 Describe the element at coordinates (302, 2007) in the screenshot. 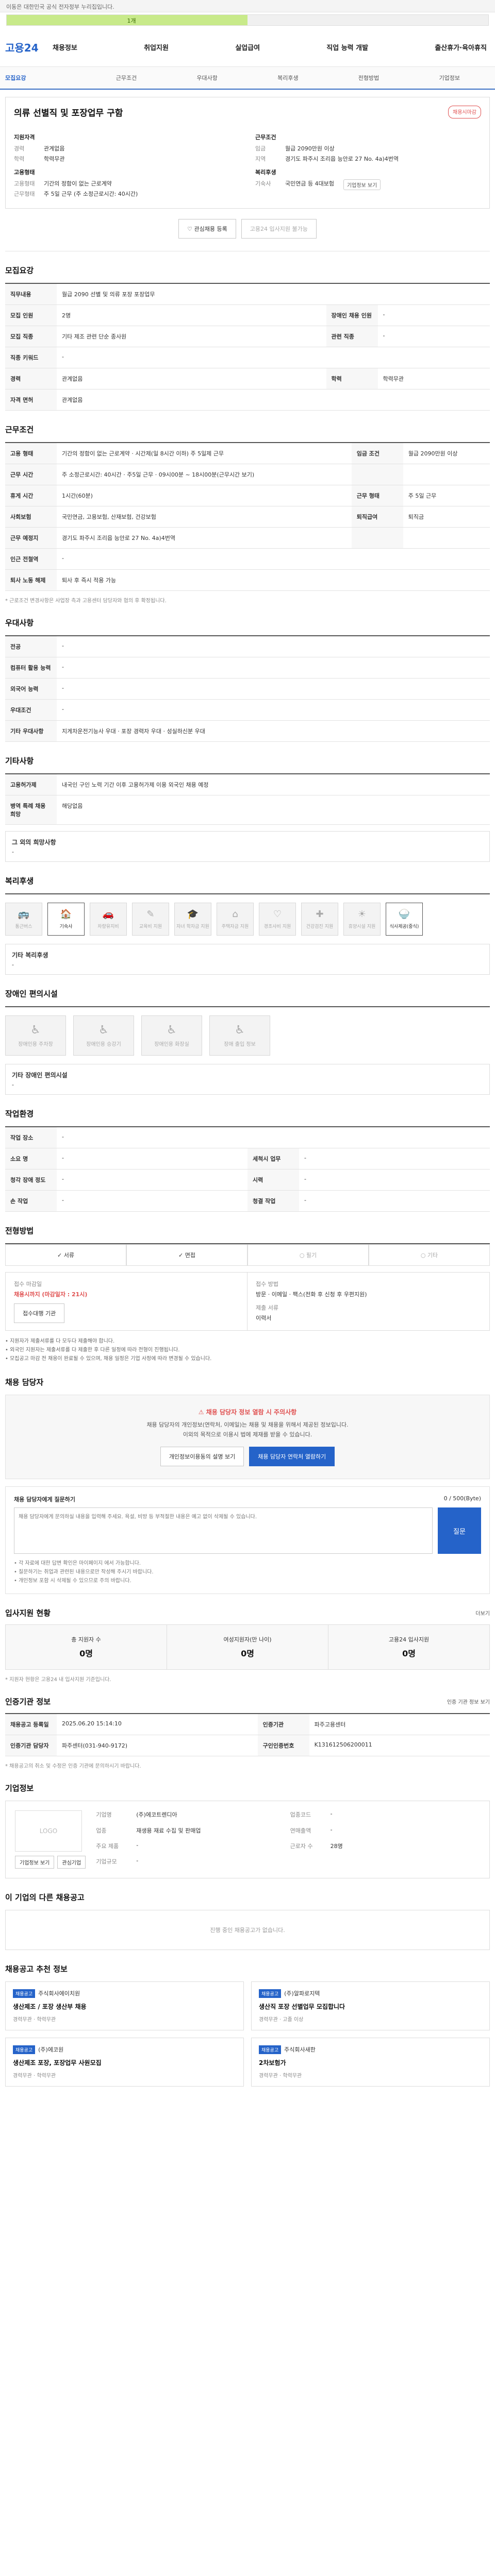

I see `recommend-title: 생산직 포장 선별업무 모집합니다` at that location.